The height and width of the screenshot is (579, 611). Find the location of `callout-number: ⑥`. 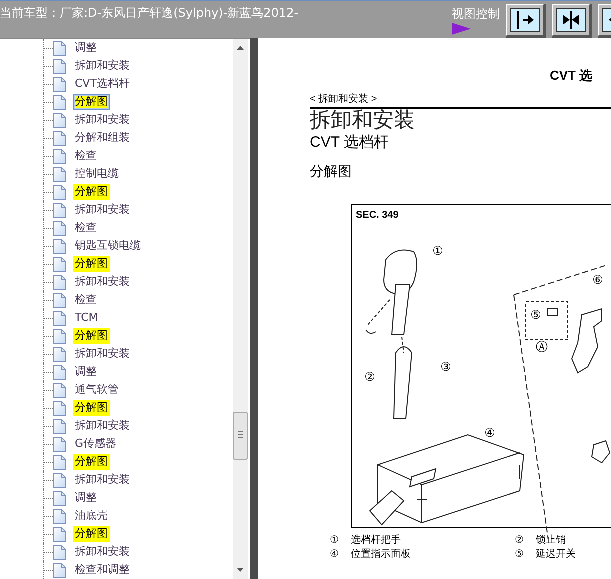

callout-number: ⑥ is located at coordinates (598, 279).